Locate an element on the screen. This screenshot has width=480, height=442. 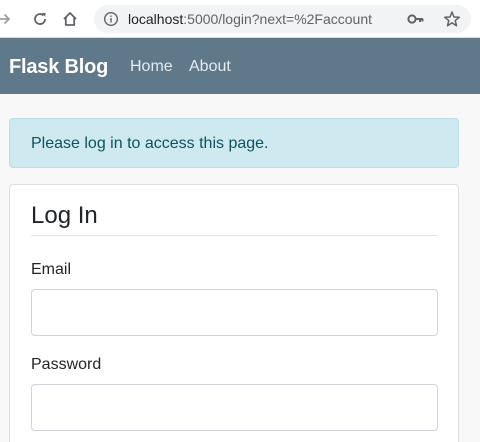
browser-toolbar: localhost:5000/login?next=%2Faccount is located at coordinates (240, 19).